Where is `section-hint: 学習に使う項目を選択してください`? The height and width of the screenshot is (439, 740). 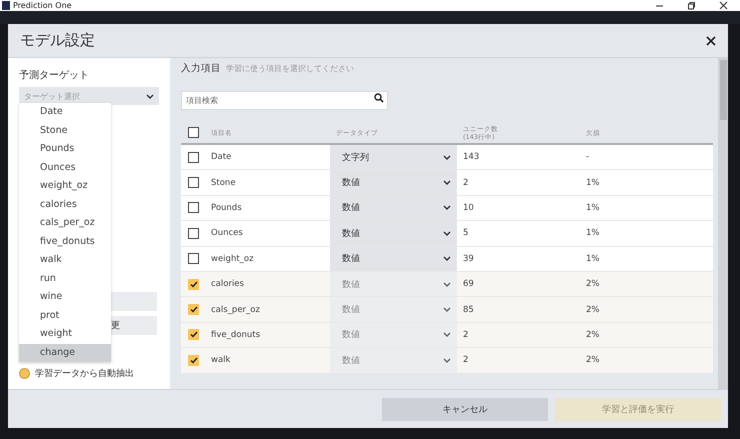 section-hint: 学習に使う項目を選択してください is located at coordinates (290, 68).